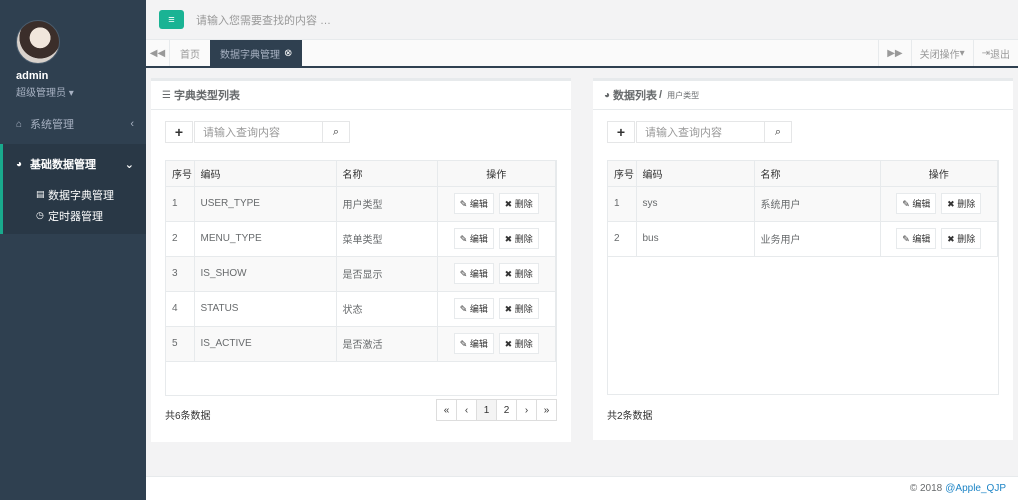 The image size is (1018, 500). I want to click on panel-header: ☰ 字典类型列表, so click(361, 95).